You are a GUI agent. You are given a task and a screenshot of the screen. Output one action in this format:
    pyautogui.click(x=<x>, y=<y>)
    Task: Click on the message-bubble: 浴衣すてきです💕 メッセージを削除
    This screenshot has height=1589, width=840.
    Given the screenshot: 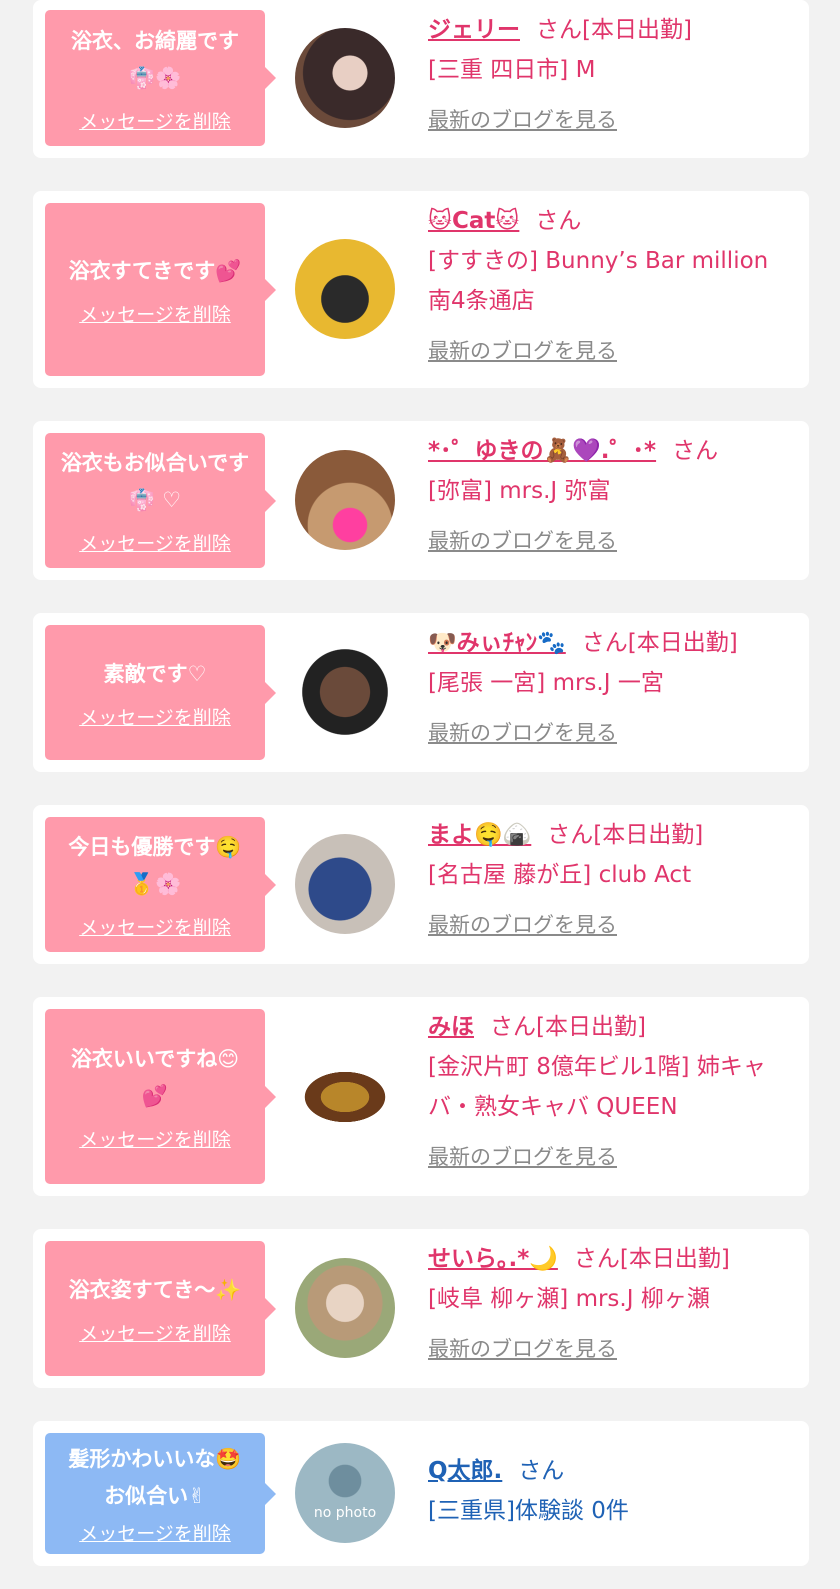 What is the action you would take?
    pyautogui.click(x=160, y=289)
    